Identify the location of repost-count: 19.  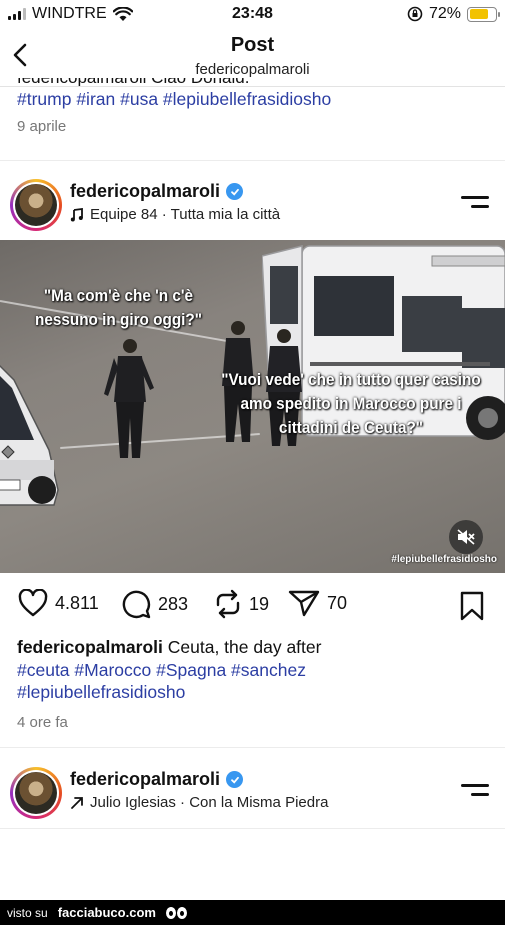
(259, 603).